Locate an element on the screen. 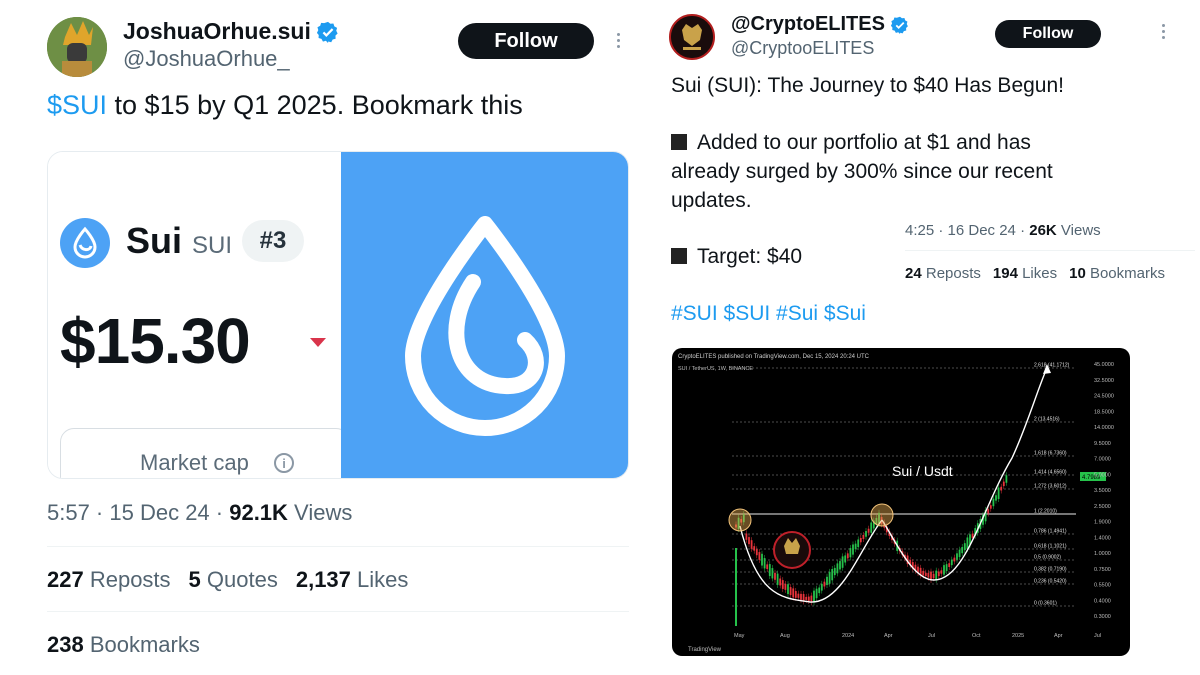  hashtags-link: #SUI $SUI #Sui $Sui is located at coordinates (768, 314).